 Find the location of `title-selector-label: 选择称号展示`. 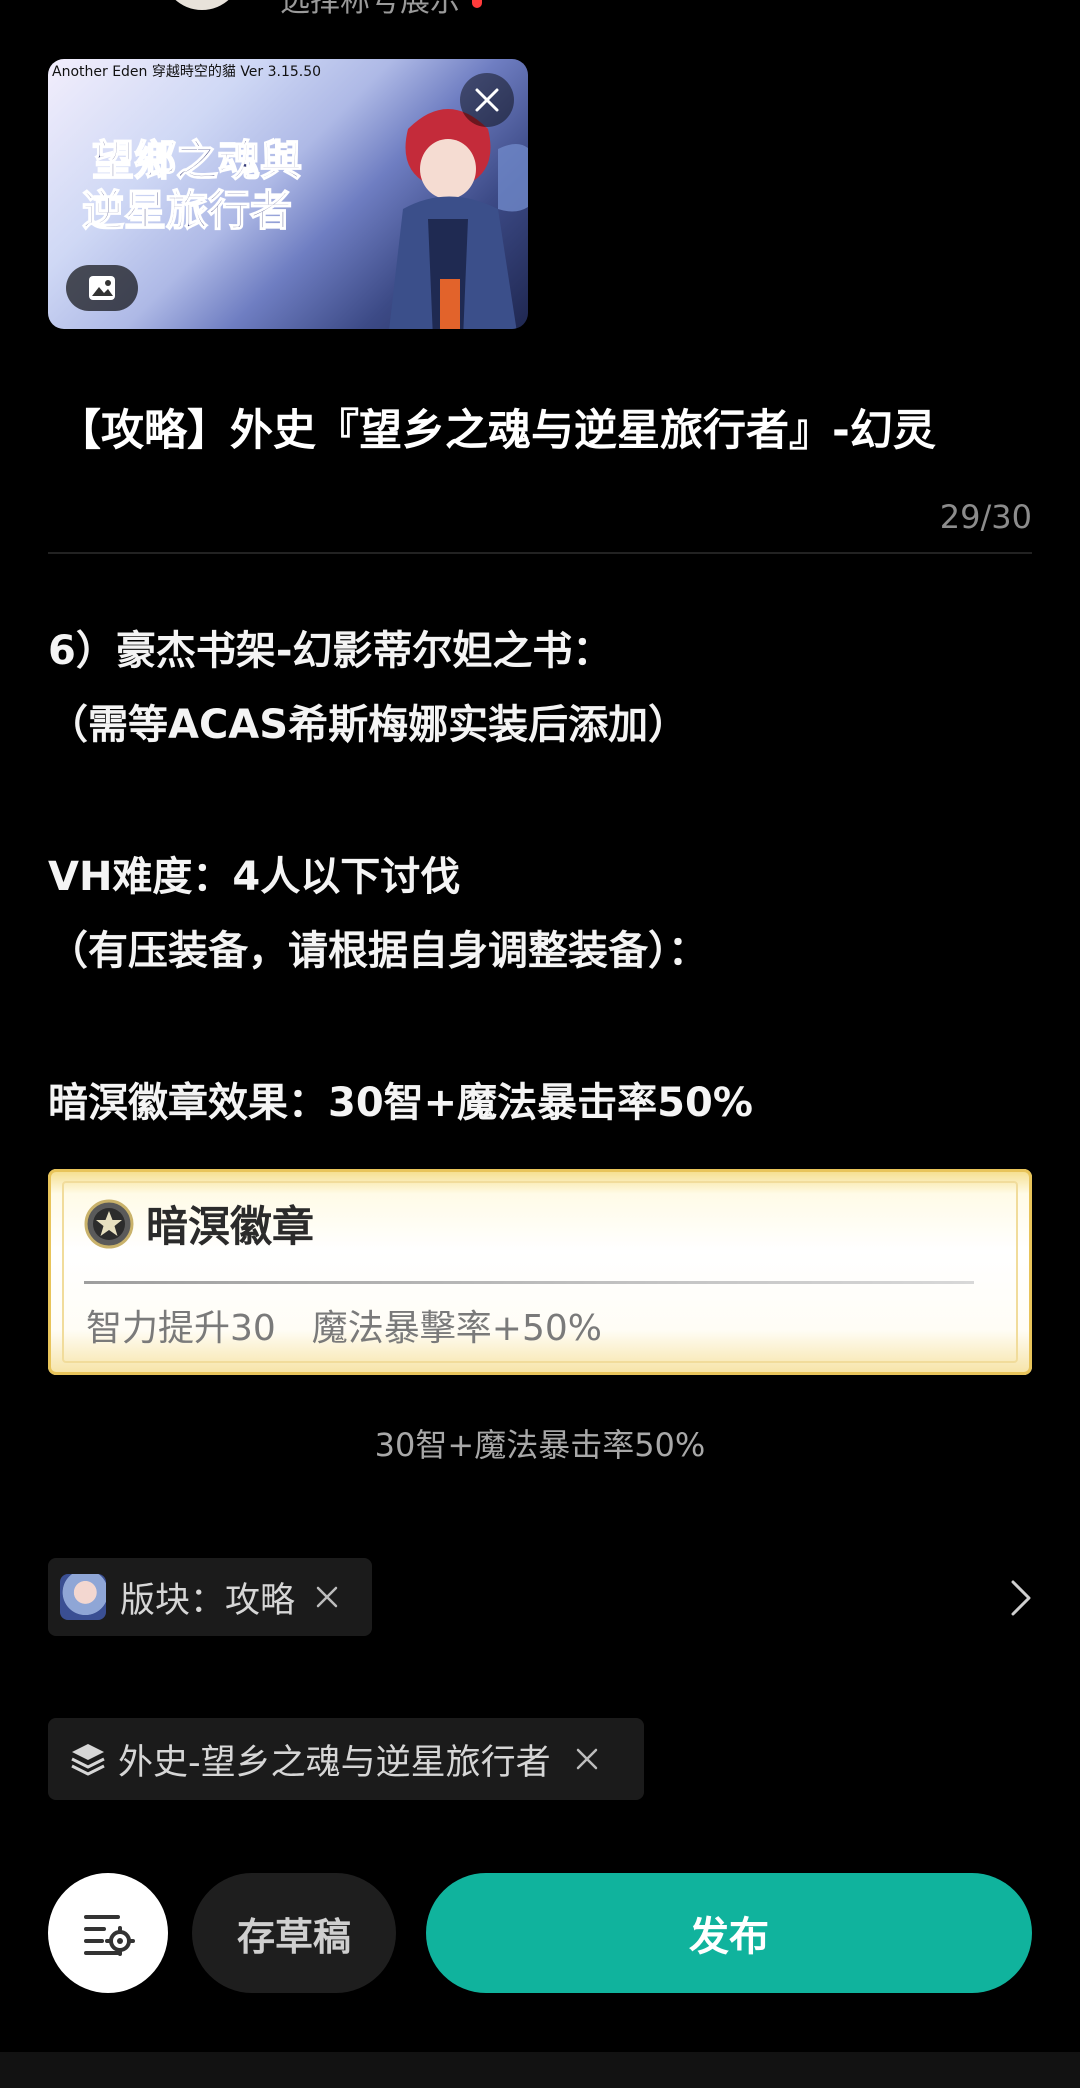

title-selector-label: 选择称号展示 is located at coordinates (370, 9).